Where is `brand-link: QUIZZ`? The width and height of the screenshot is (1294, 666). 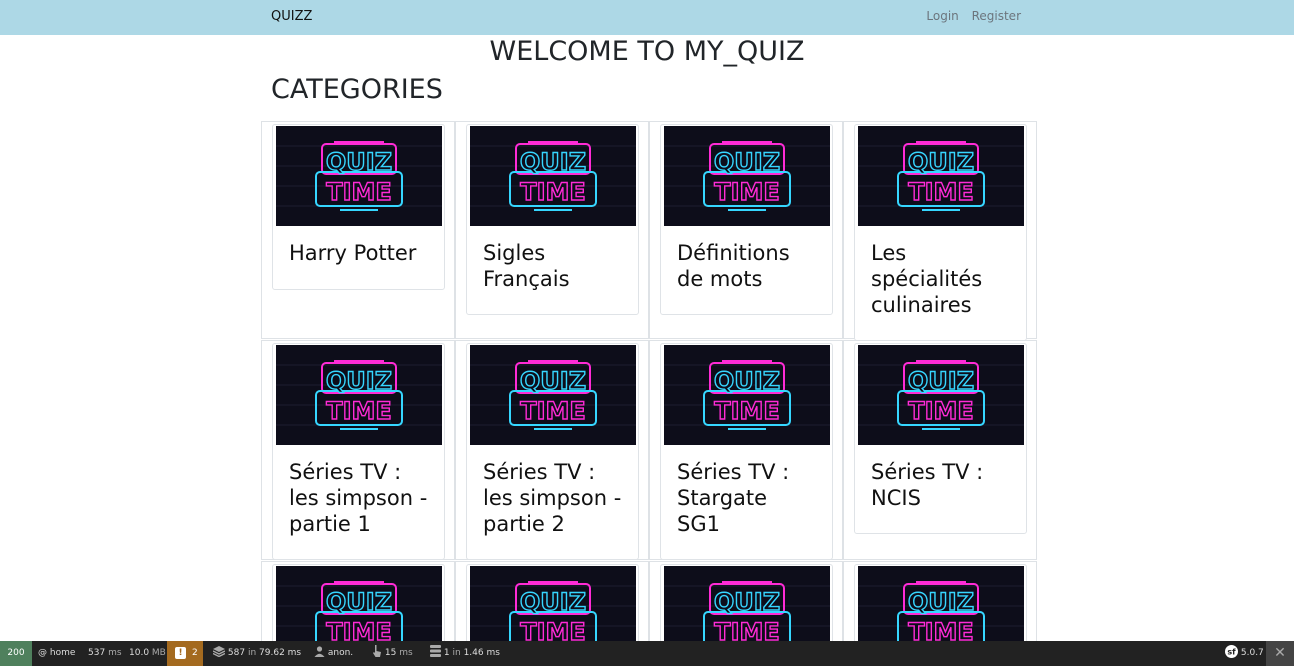
brand-link: QUIZZ is located at coordinates (291, 16).